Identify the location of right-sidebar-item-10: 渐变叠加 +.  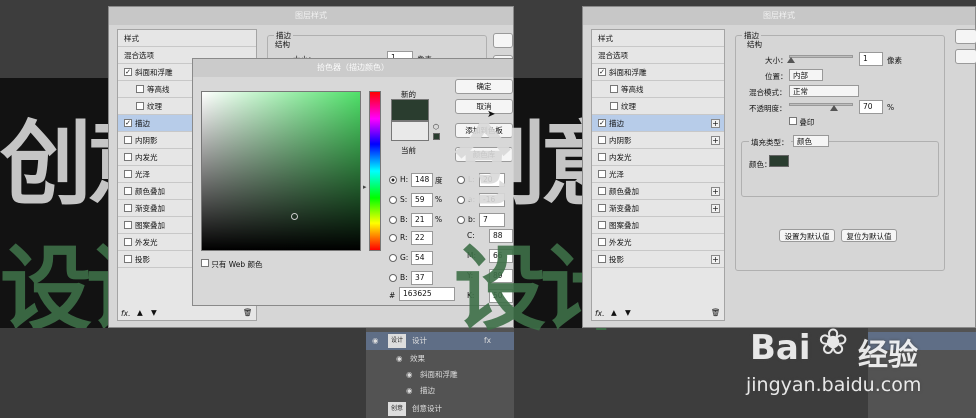
(658, 208).